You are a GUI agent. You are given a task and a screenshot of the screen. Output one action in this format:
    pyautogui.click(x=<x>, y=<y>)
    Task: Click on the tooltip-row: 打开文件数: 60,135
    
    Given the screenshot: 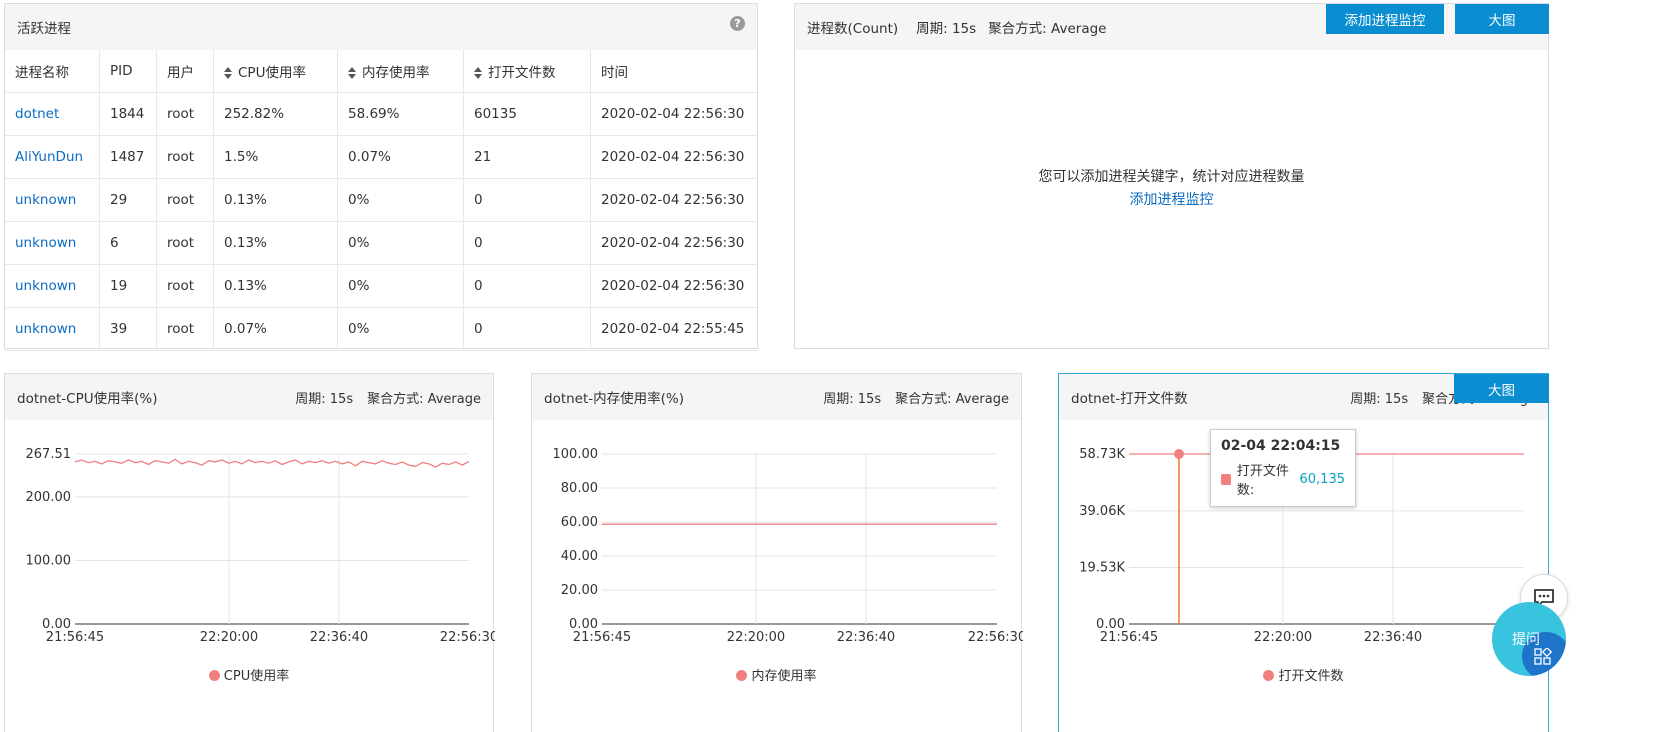 What is the action you would take?
    pyautogui.click(x=1283, y=479)
    